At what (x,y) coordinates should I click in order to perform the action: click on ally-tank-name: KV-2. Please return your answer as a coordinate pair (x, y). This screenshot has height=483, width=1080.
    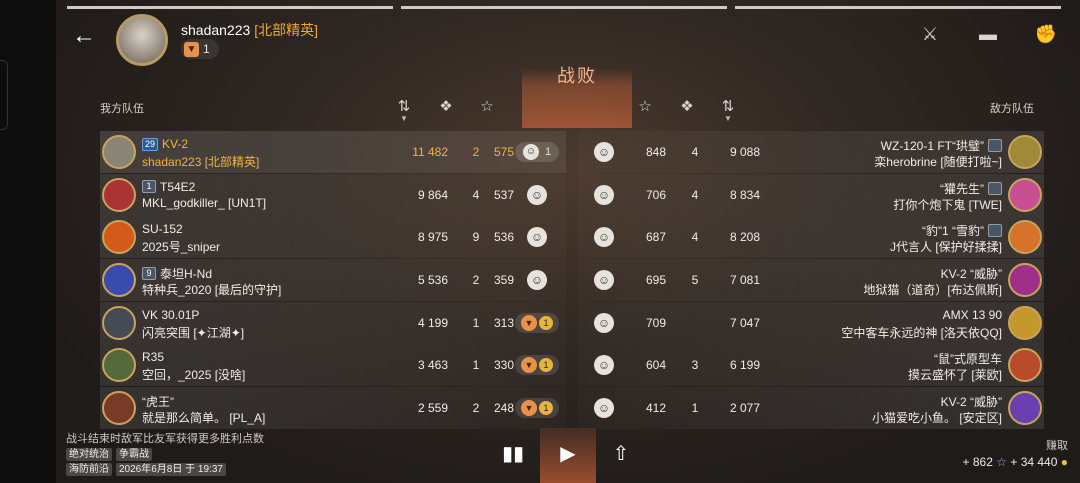
    Looking at the image, I should click on (175, 144).